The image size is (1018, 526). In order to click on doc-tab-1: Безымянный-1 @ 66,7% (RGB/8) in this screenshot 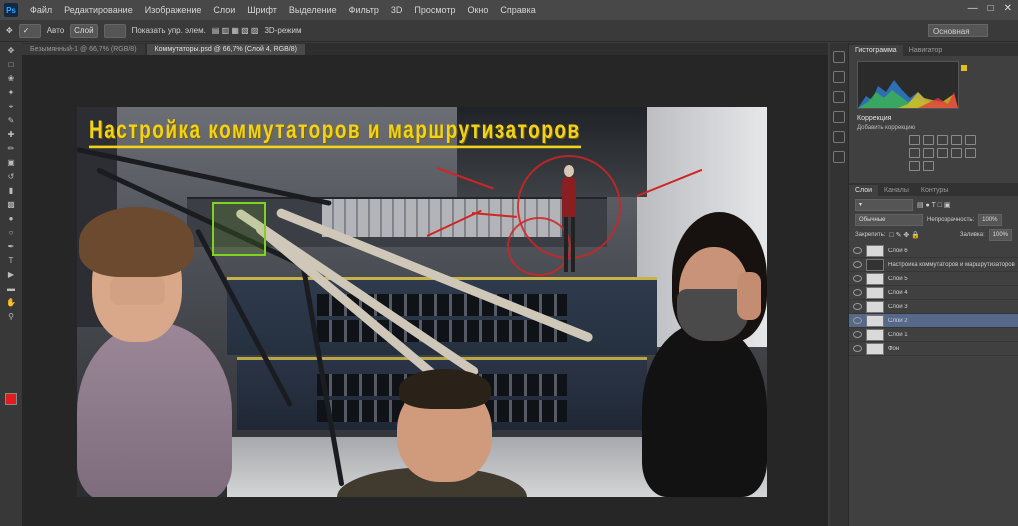, I will do `click(83, 49)`.